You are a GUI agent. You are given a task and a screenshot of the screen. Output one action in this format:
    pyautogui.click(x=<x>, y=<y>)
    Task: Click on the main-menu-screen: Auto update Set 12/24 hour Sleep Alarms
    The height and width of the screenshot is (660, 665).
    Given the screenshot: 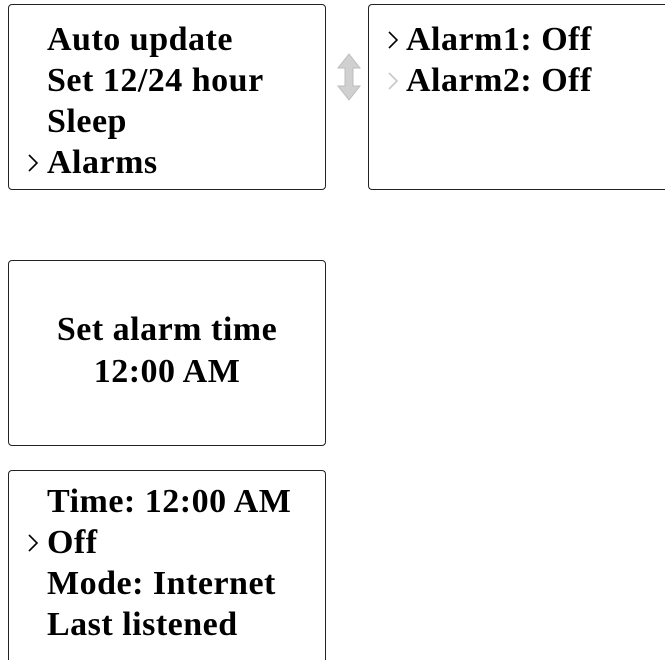 What is the action you would take?
    pyautogui.click(x=167, y=97)
    